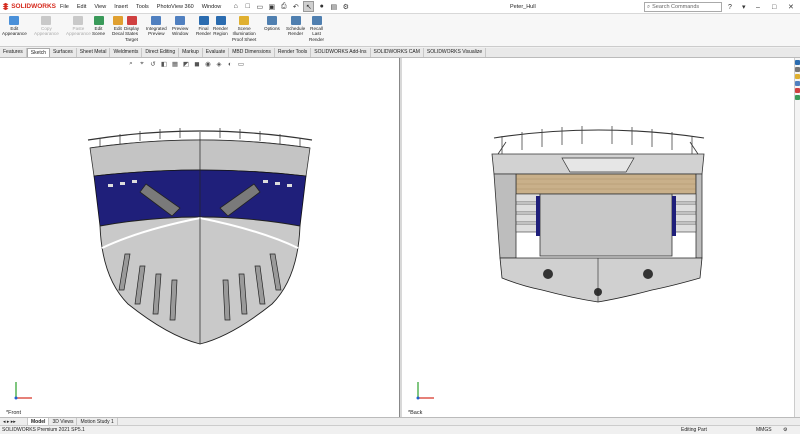  Describe the element at coordinates (259, 6) in the screenshot. I see `open-folder-icon: ▭` at that location.